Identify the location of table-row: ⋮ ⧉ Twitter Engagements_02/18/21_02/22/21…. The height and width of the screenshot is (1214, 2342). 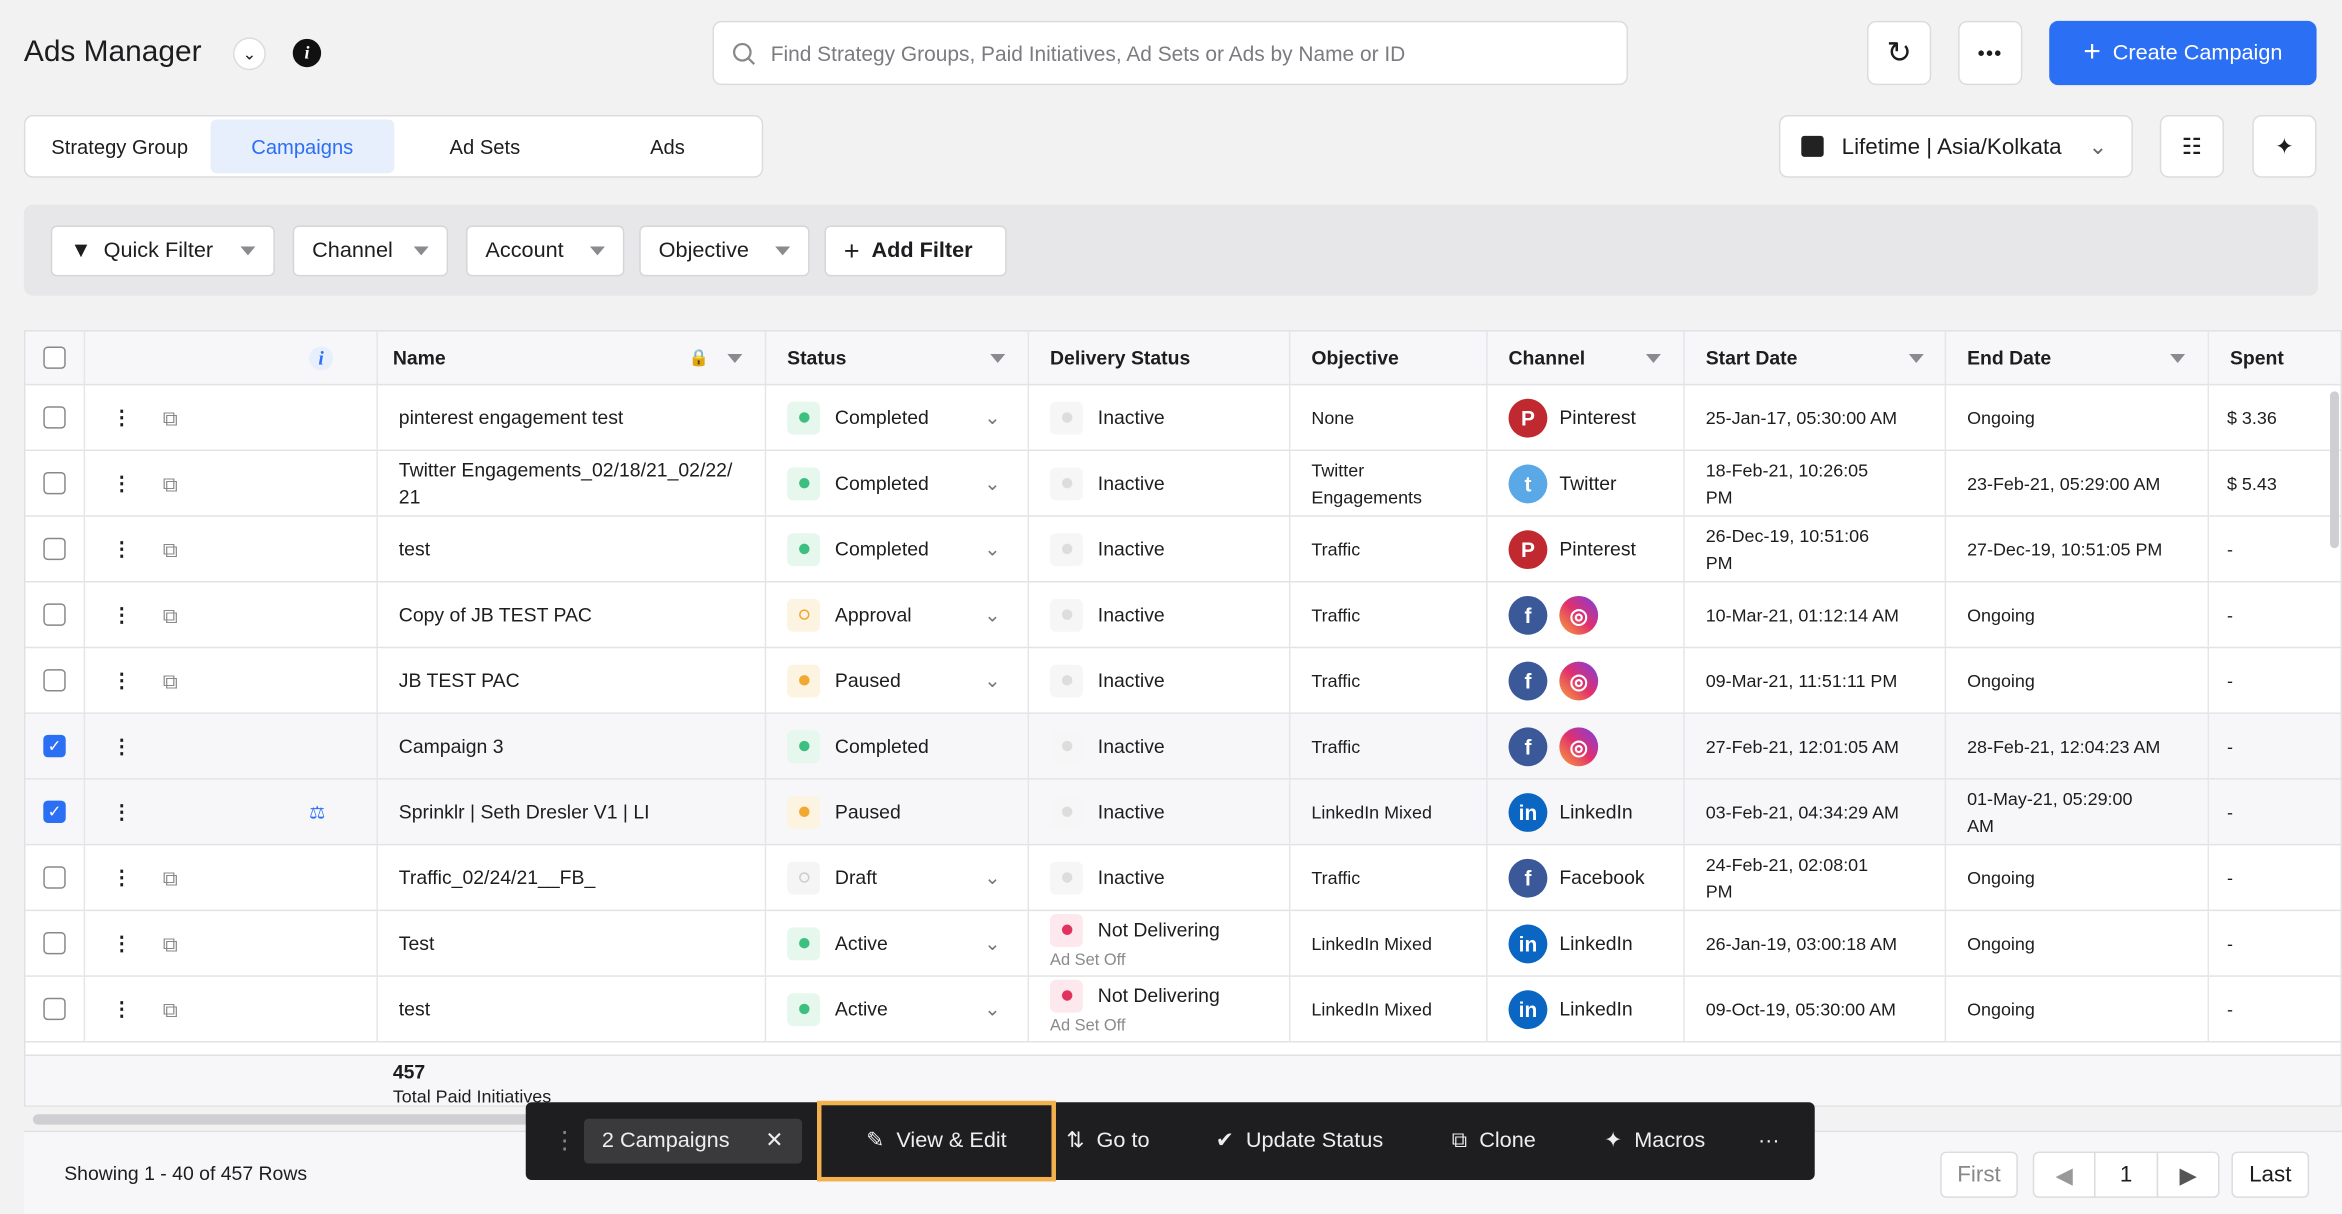
(1183, 484).